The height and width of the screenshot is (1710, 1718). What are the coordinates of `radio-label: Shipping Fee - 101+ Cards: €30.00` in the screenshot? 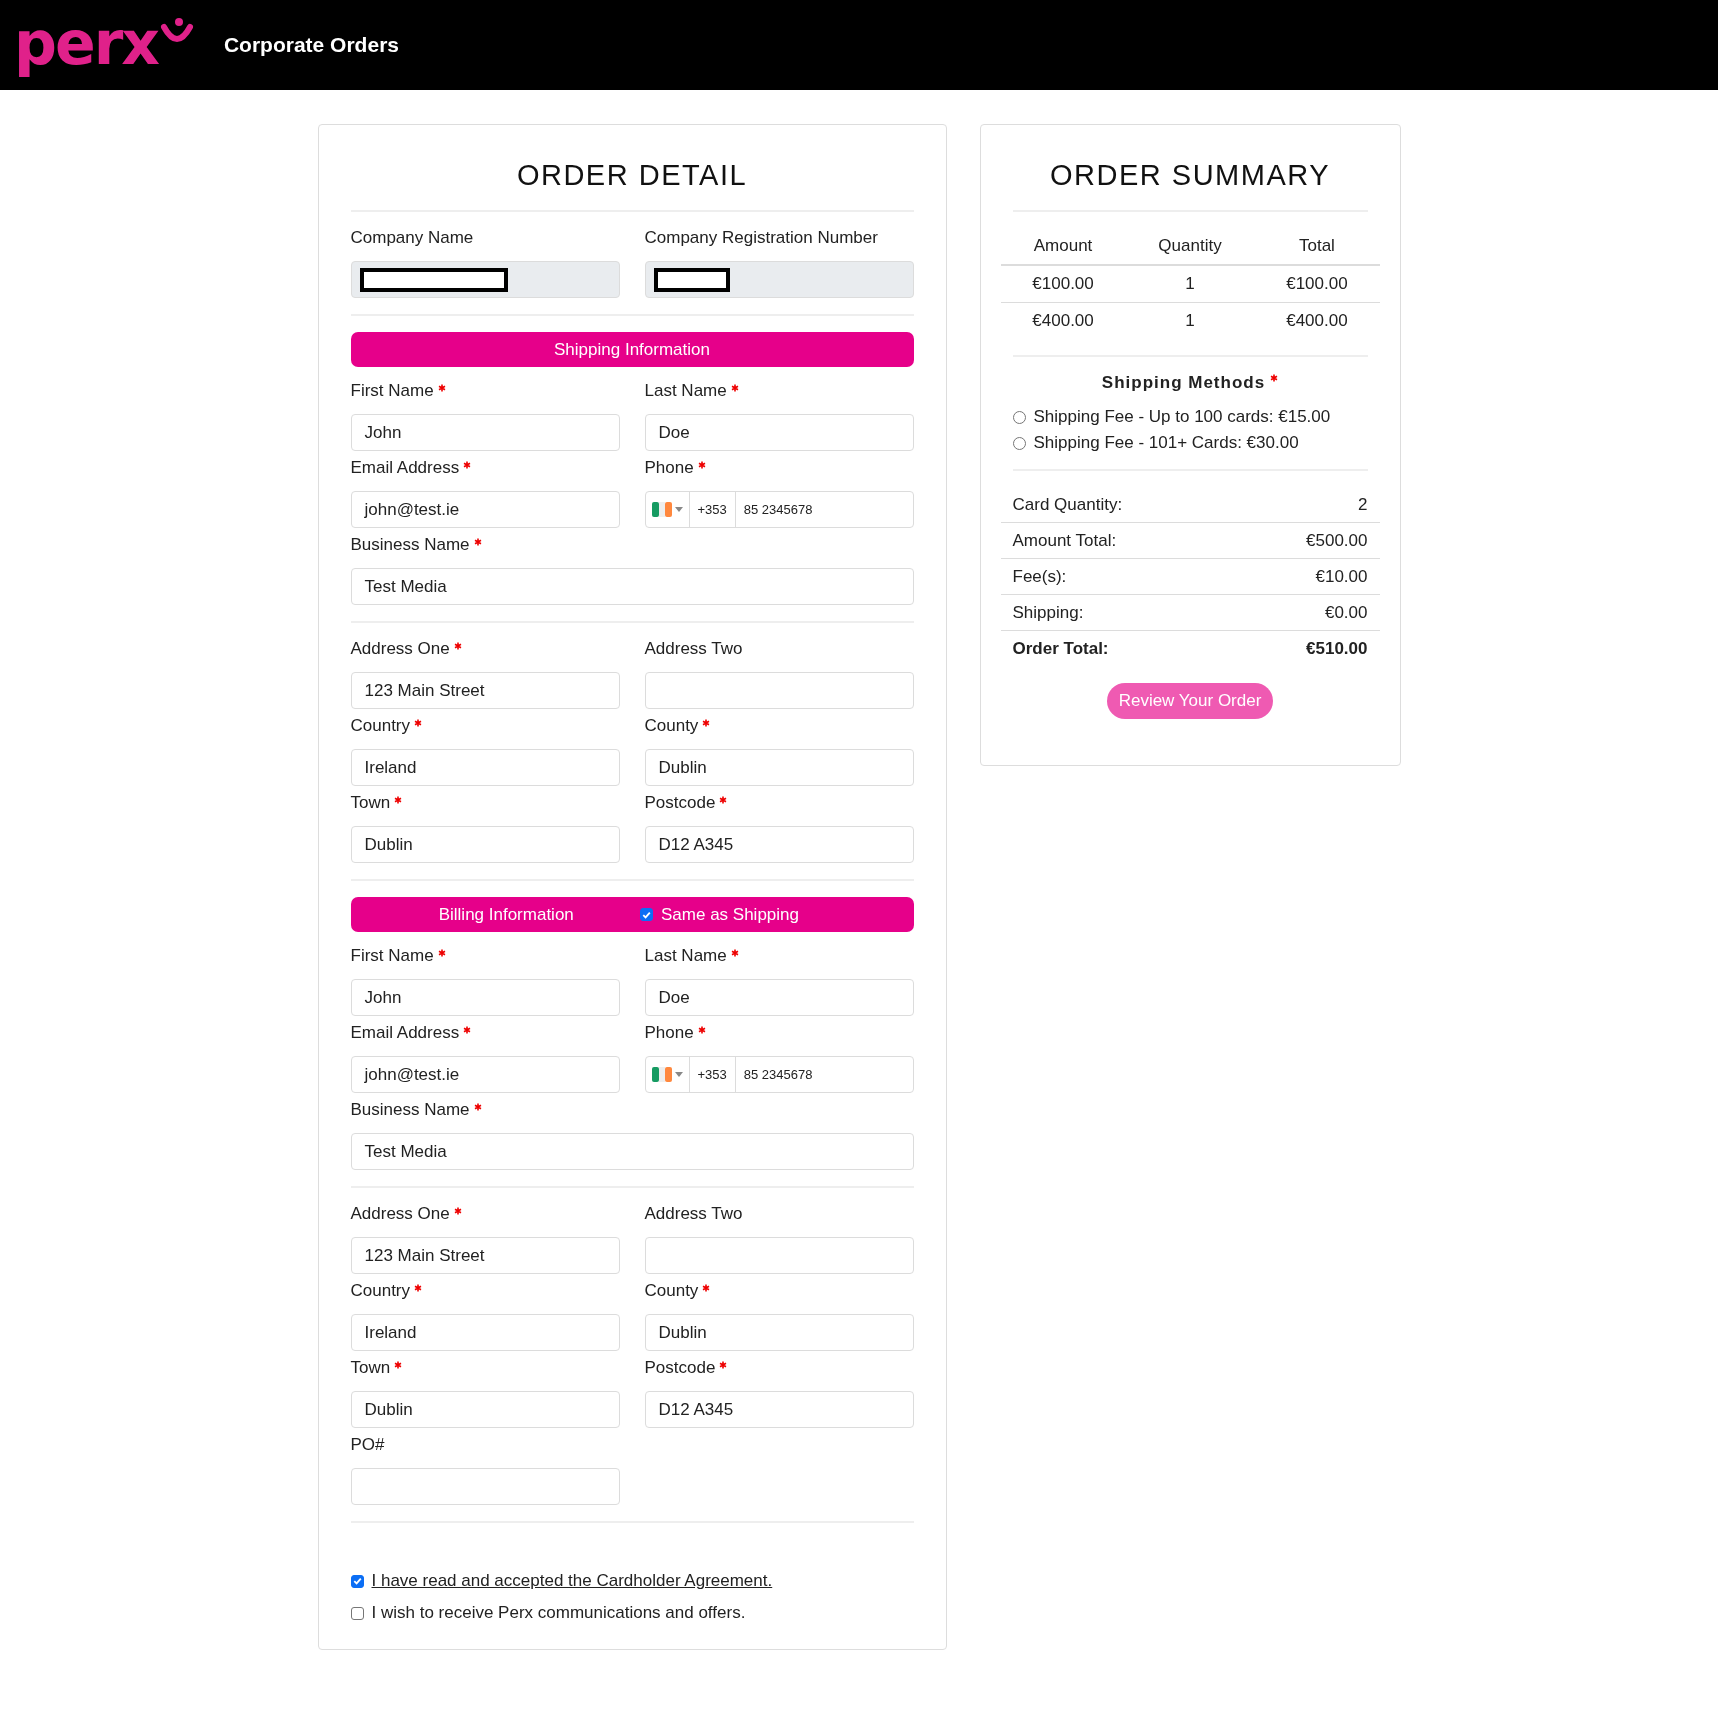 It's located at (1166, 443).